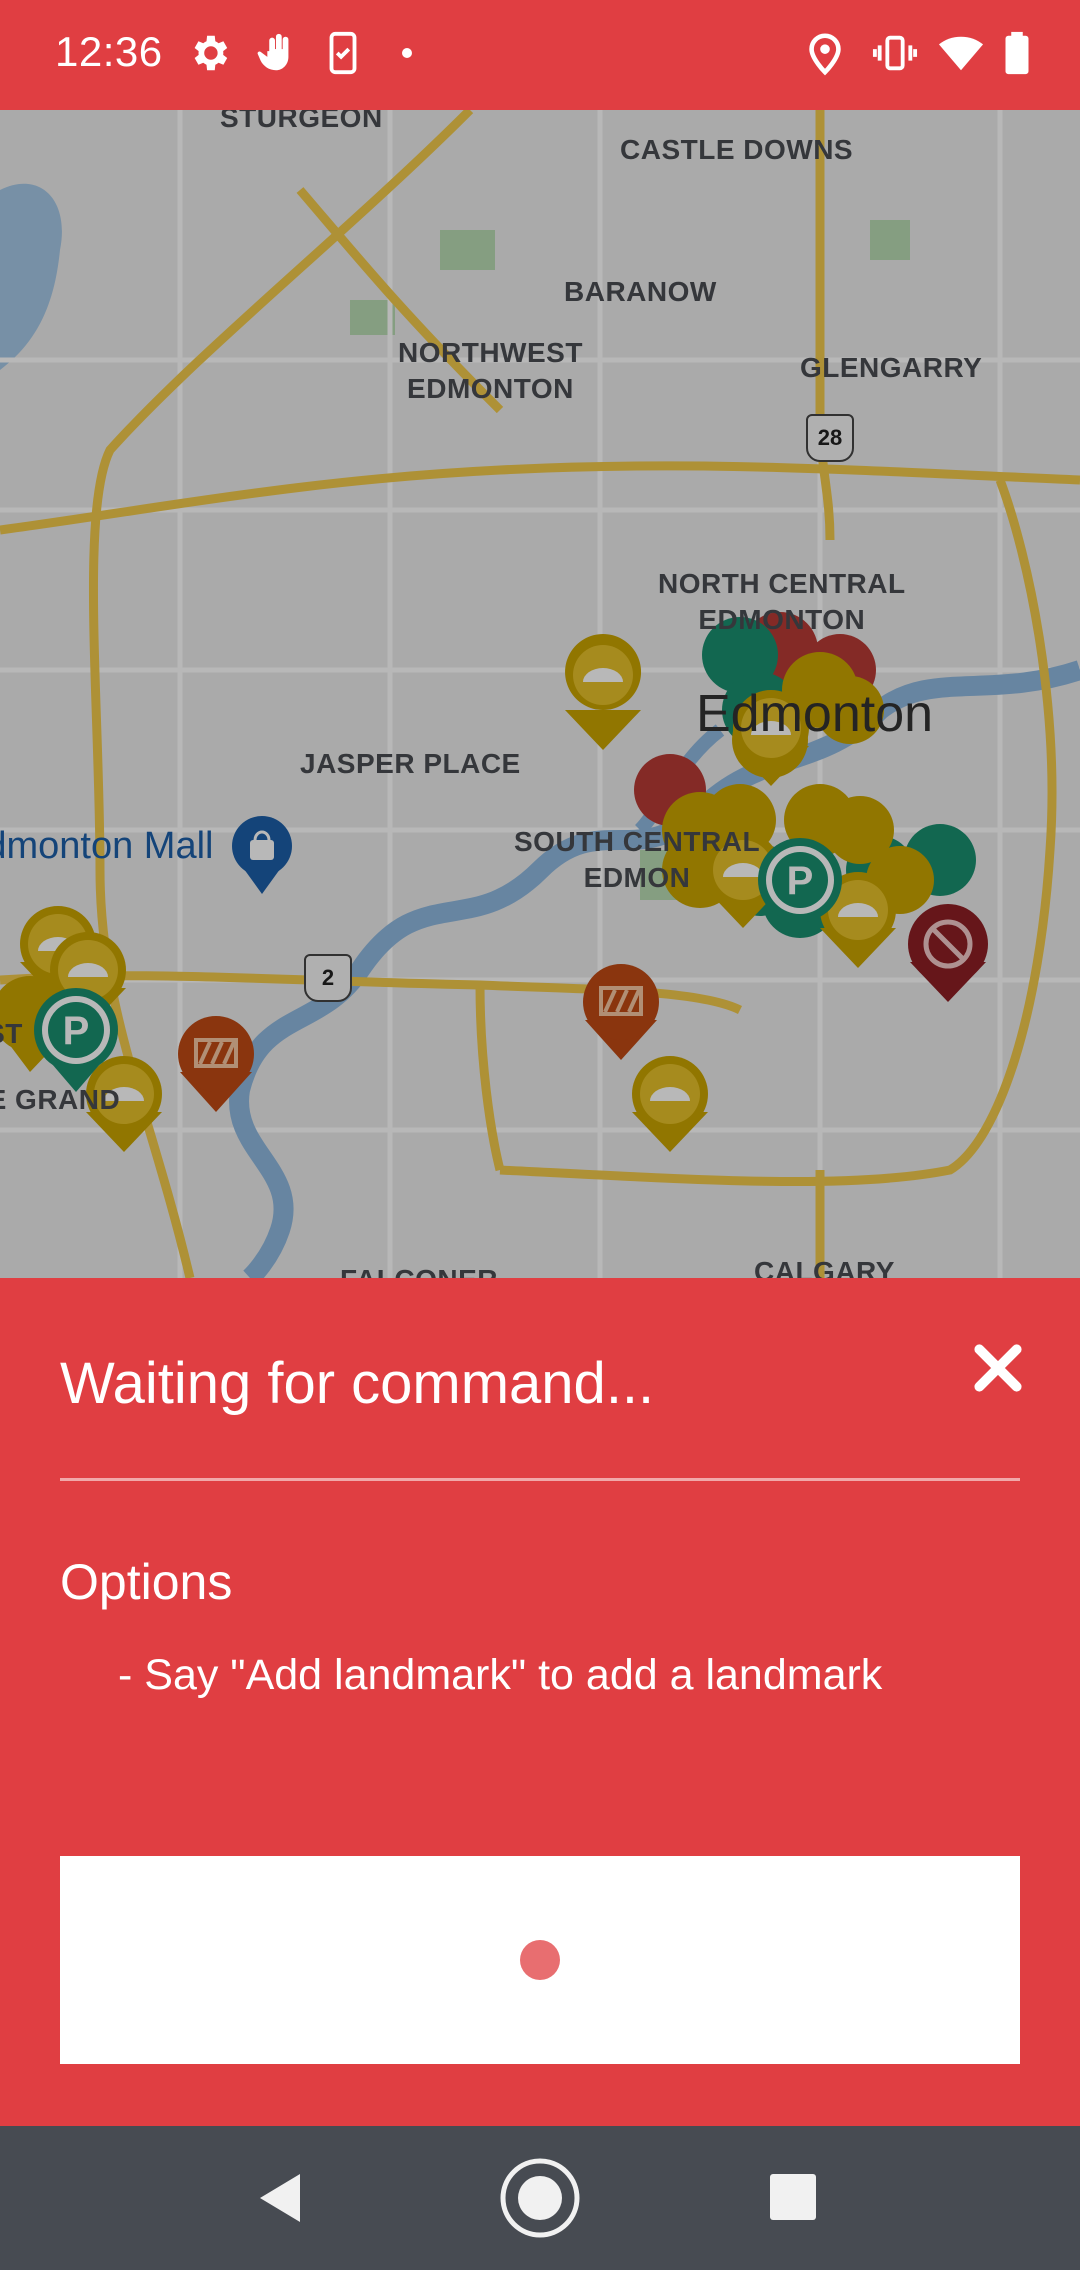 Image resolution: width=1080 pixels, height=2270 pixels. What do you see at coordinates (998, 1368) in the screenshot?
I see `close-icon` at bounding box center [998, 1368].